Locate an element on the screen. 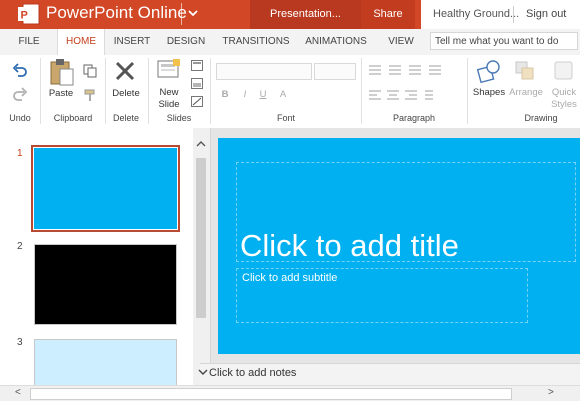  tab-design: DESIGN is located at coordinates (186, 42).